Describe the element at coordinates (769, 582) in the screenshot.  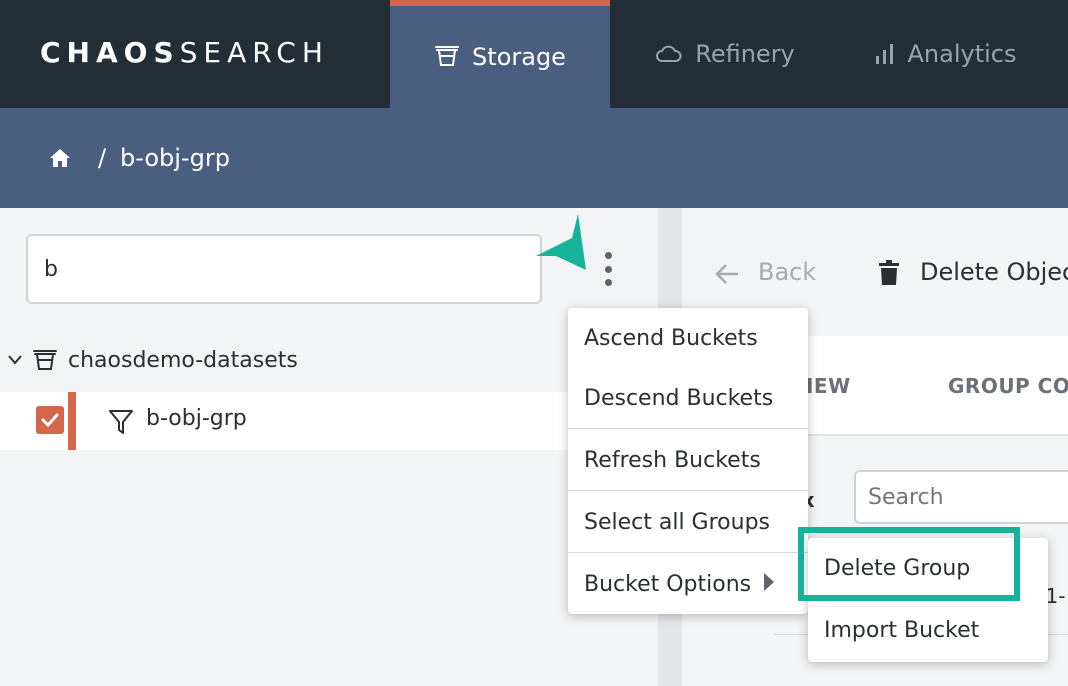
I see `caret-right-icon` at that location.